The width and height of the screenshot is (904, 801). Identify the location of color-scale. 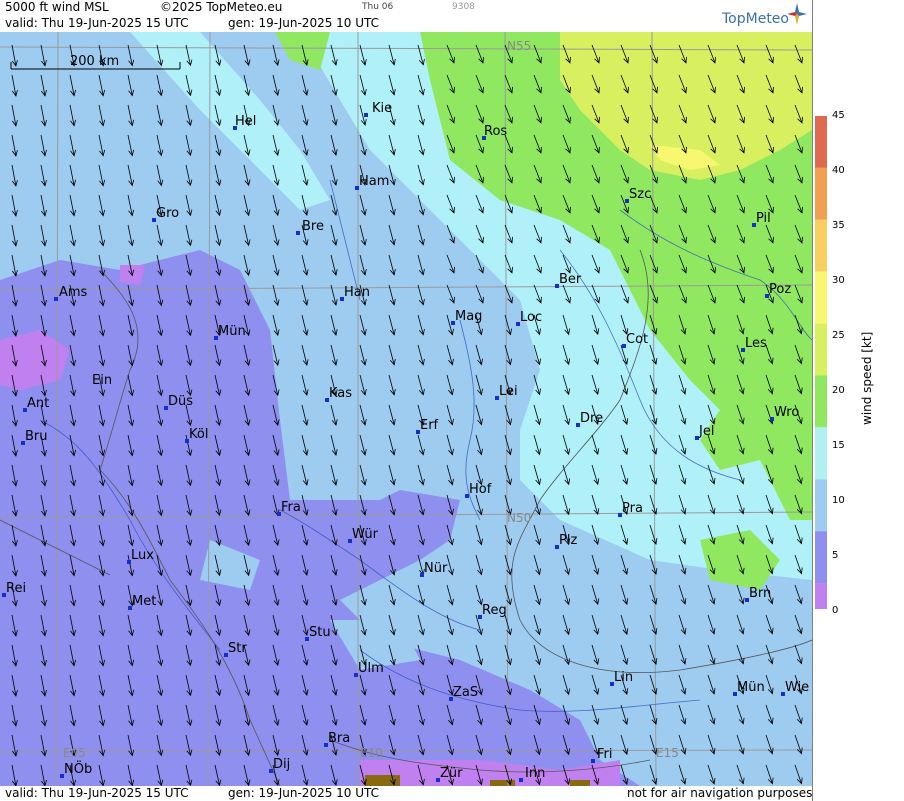
(819, 400).